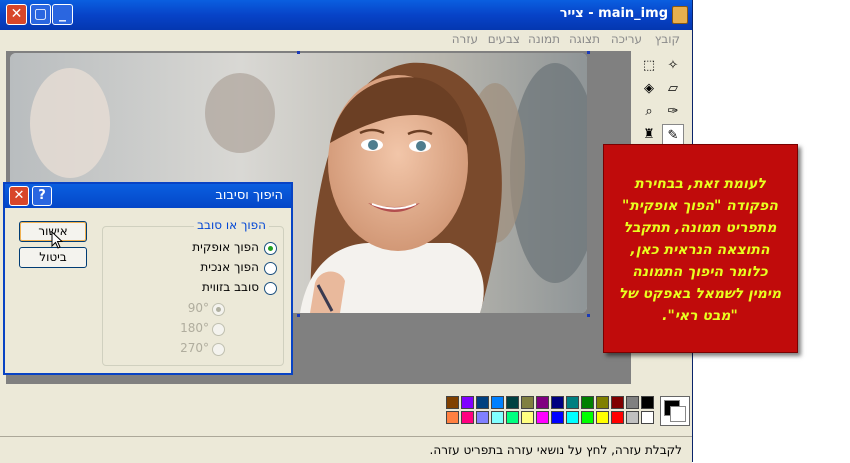 The height and width of the screenshot is (463, 850). I want to click on mouse-cursor-icon, so click(57, 240).